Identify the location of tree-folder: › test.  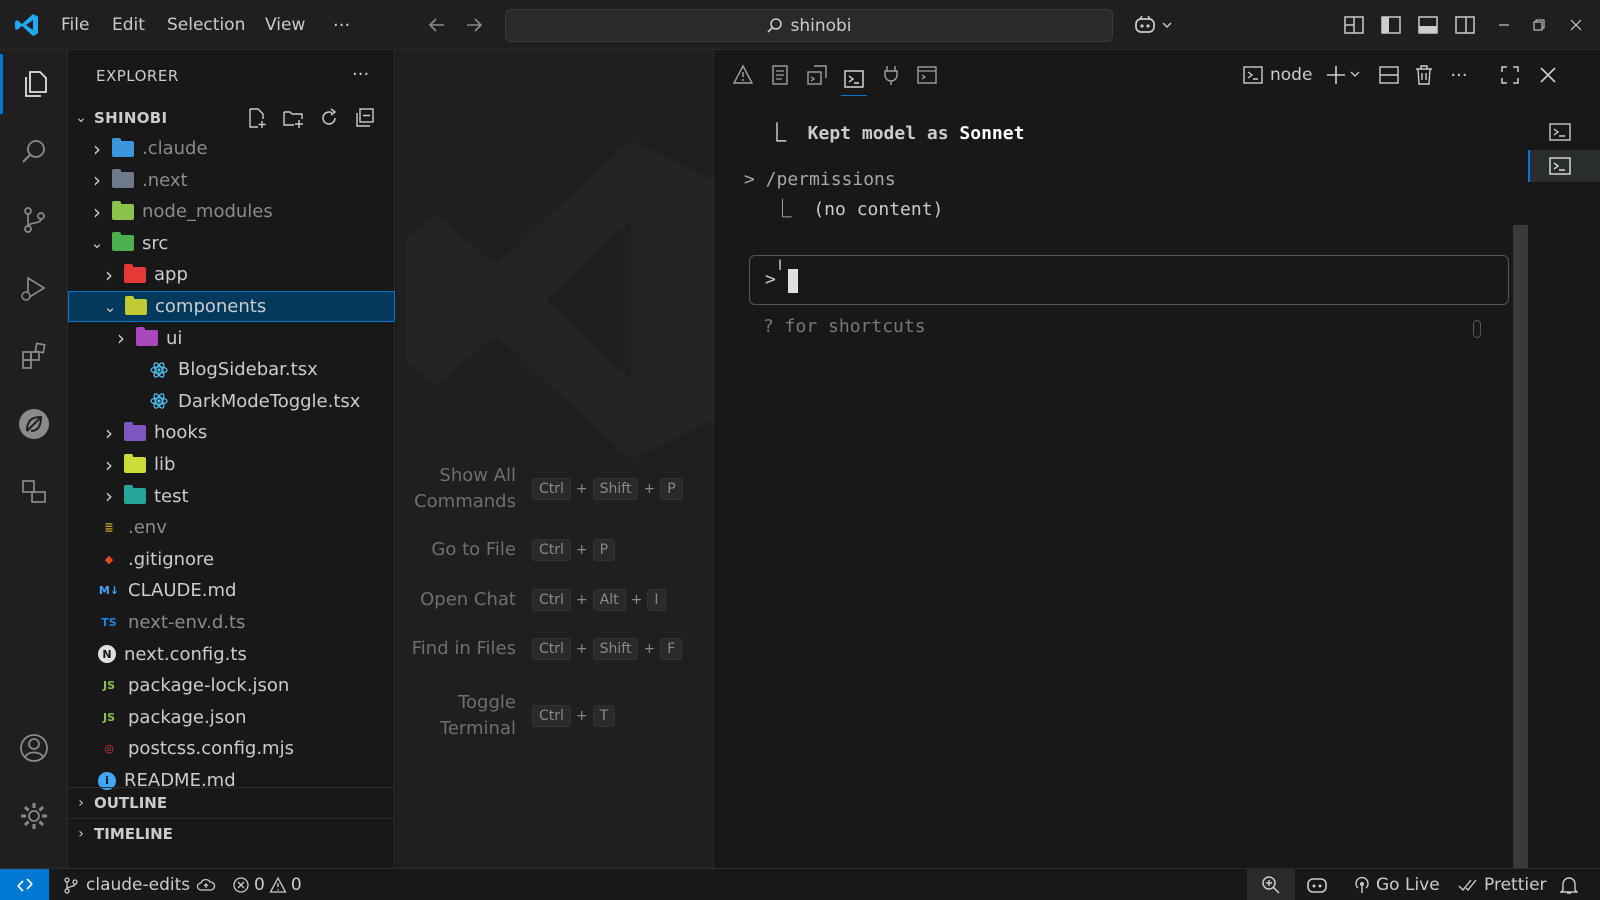
(231, 496).